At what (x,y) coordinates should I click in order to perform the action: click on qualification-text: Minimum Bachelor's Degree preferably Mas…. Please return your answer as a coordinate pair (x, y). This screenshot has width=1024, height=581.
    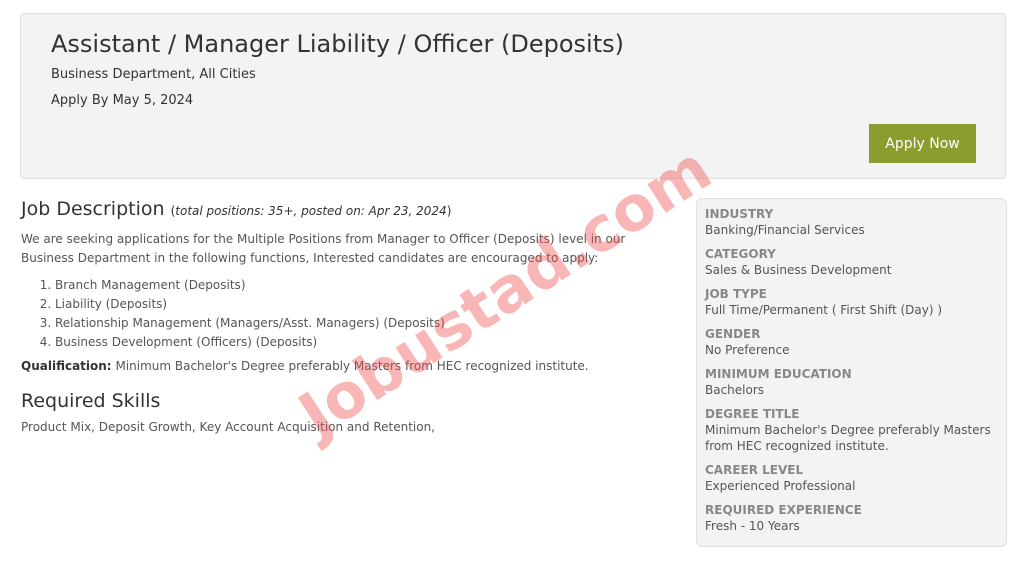
    Looking at the image, I should click on (352, 366).